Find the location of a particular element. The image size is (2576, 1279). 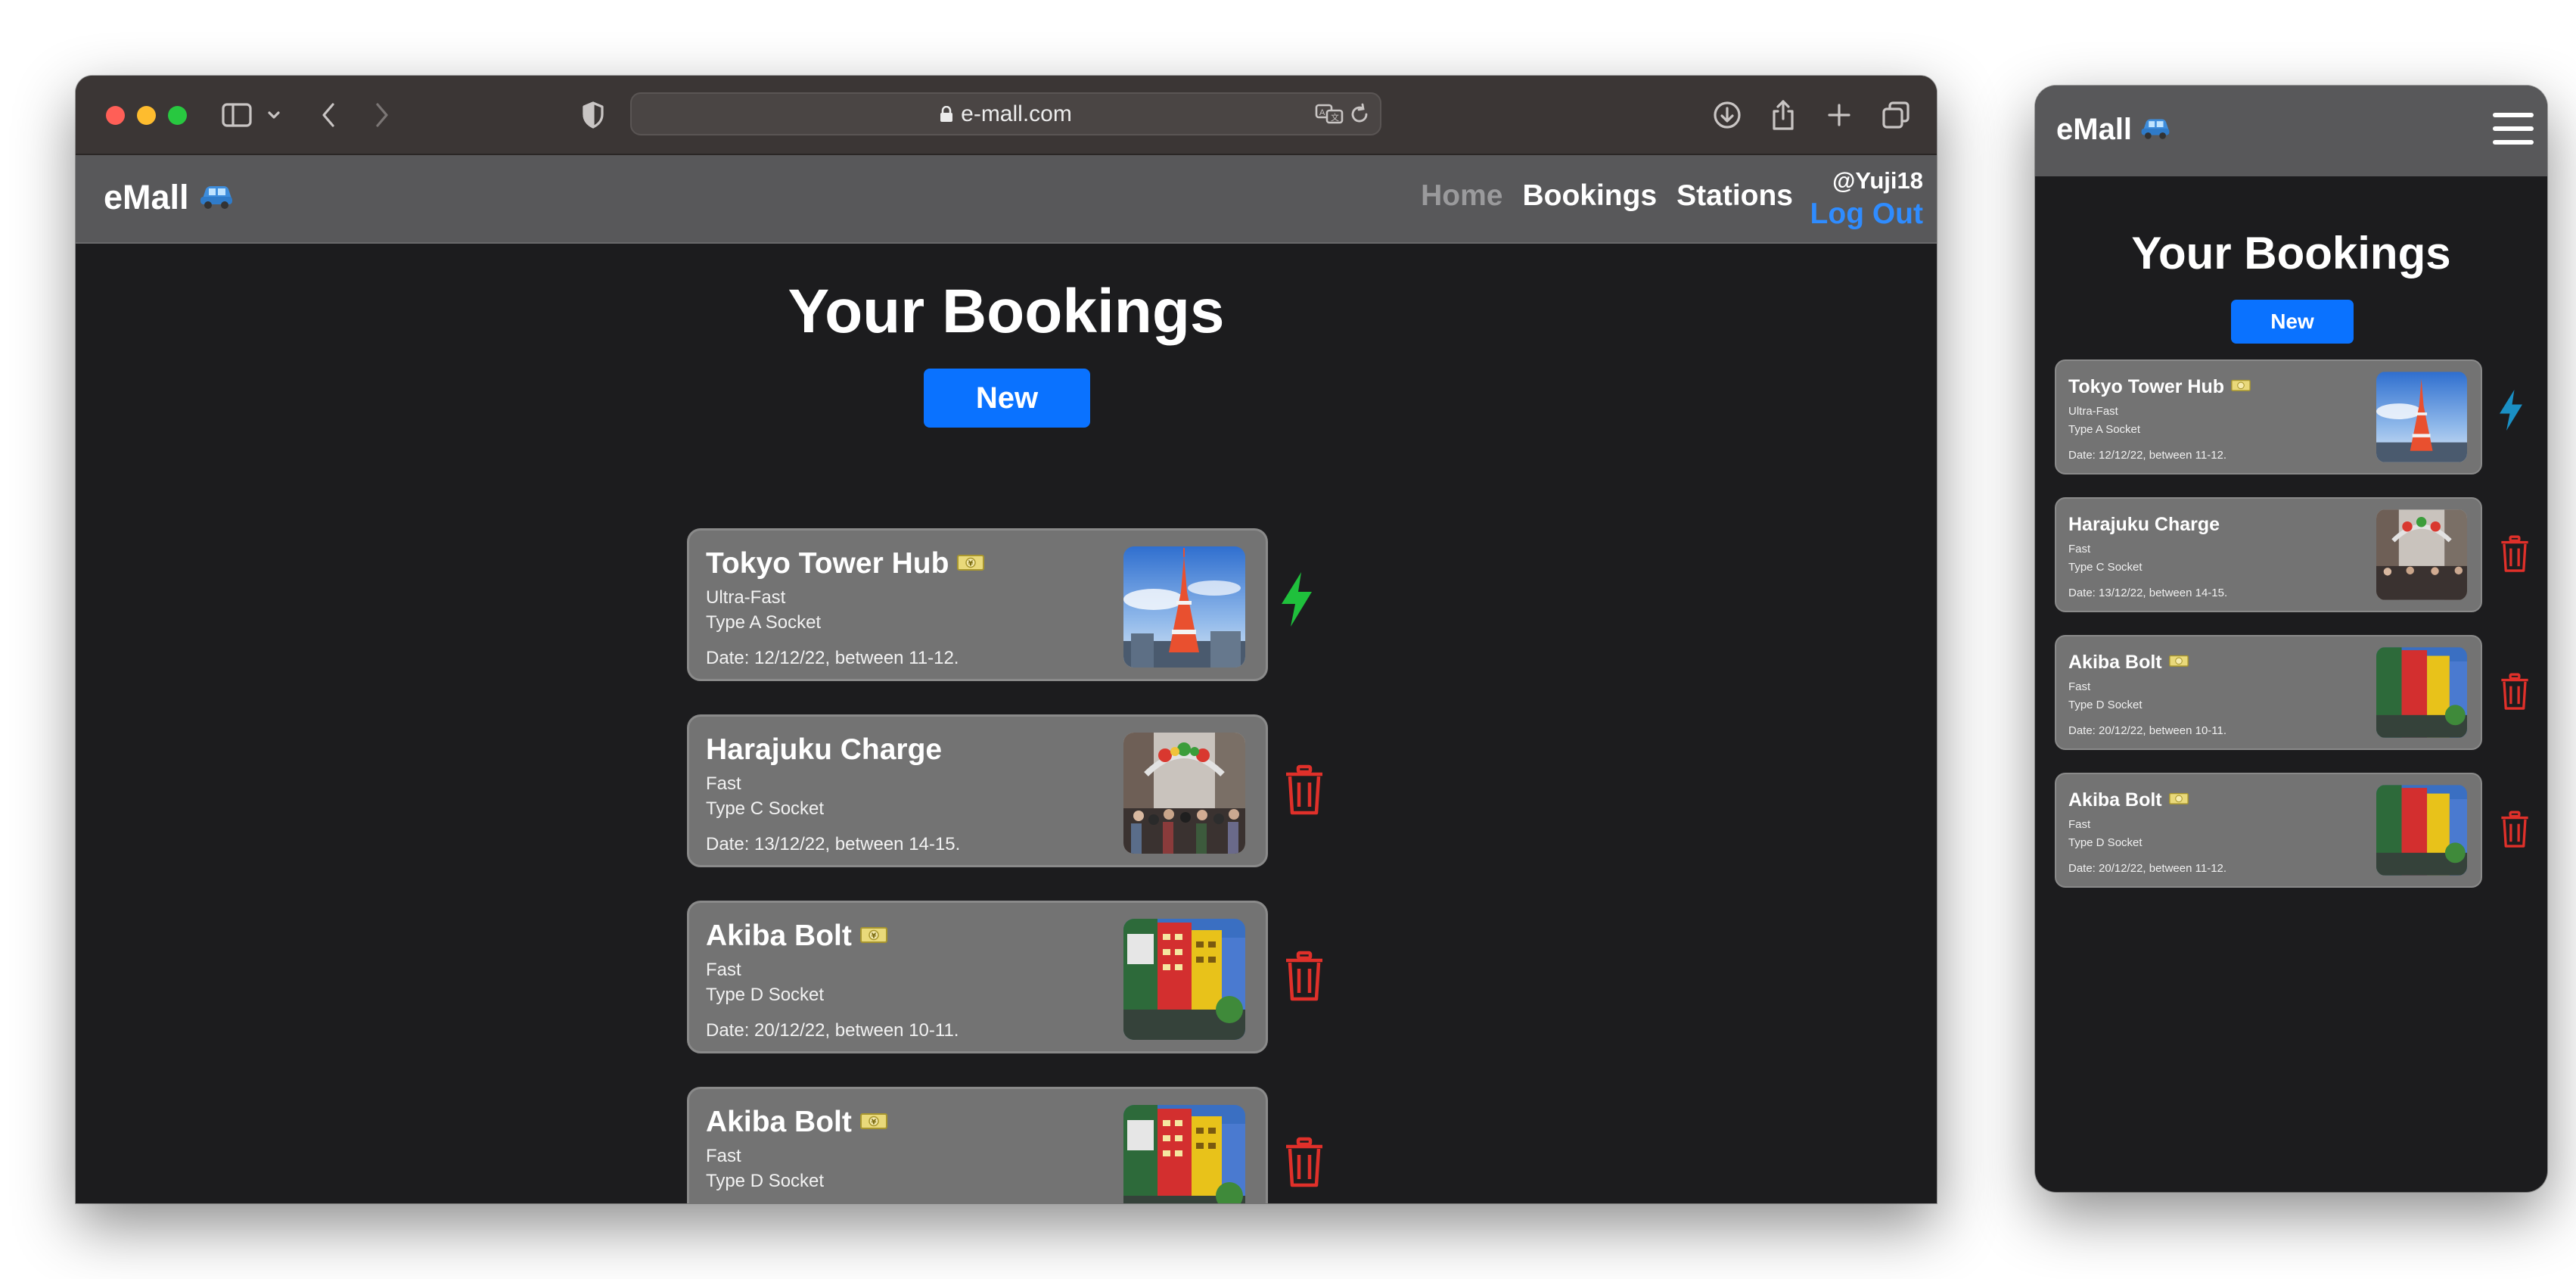

booking-date: Date: 20/12/22, between 11-12. is located at coordinates (2147, 868).